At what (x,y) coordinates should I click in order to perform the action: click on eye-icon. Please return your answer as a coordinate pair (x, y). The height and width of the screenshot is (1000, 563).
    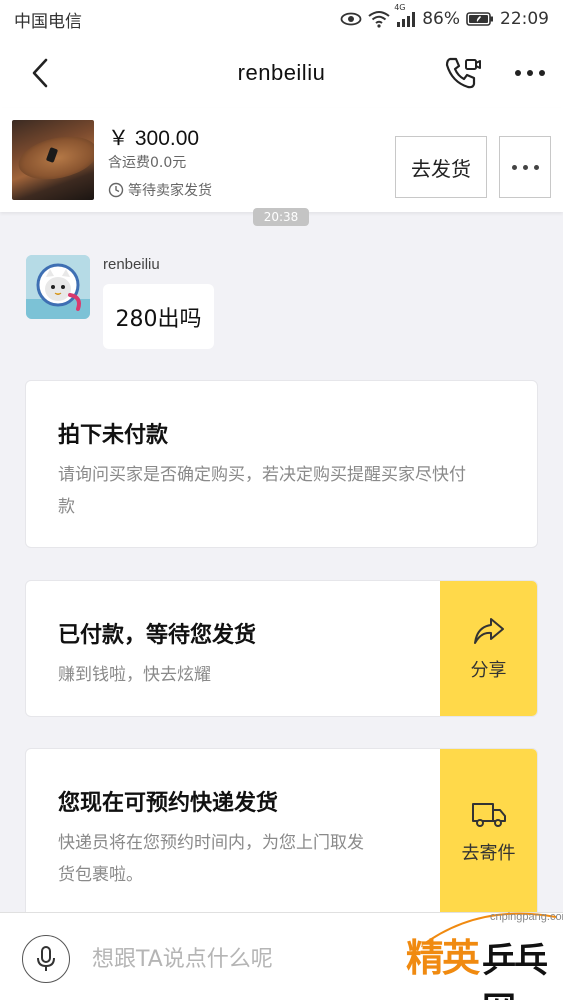
    Looking at the image, I should click on (351, 19).